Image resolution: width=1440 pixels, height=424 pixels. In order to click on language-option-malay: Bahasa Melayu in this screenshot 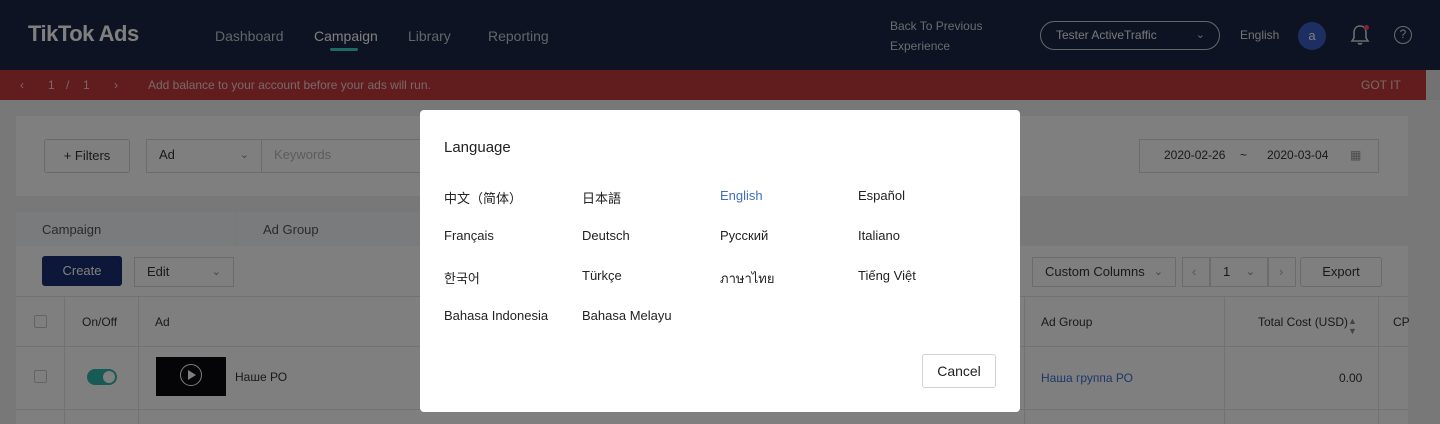, I will do `click(627, 315)`.